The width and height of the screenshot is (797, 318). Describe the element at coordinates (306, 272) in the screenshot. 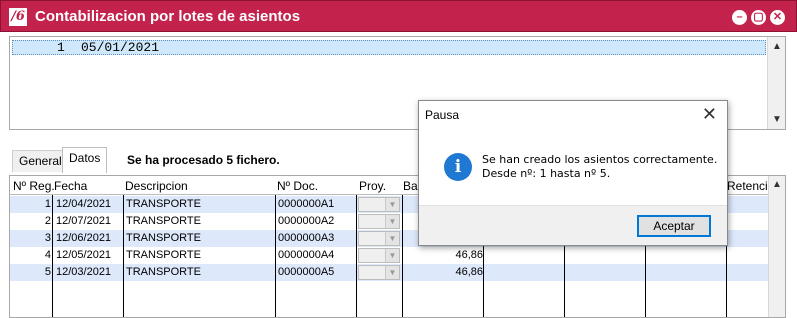

I see `cell-doc: 0000000A5` at that location.